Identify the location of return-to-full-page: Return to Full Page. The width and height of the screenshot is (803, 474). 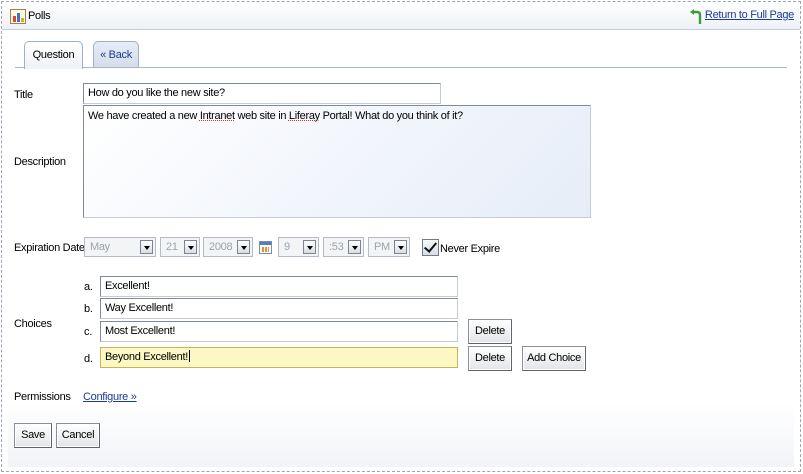
(741, 17).